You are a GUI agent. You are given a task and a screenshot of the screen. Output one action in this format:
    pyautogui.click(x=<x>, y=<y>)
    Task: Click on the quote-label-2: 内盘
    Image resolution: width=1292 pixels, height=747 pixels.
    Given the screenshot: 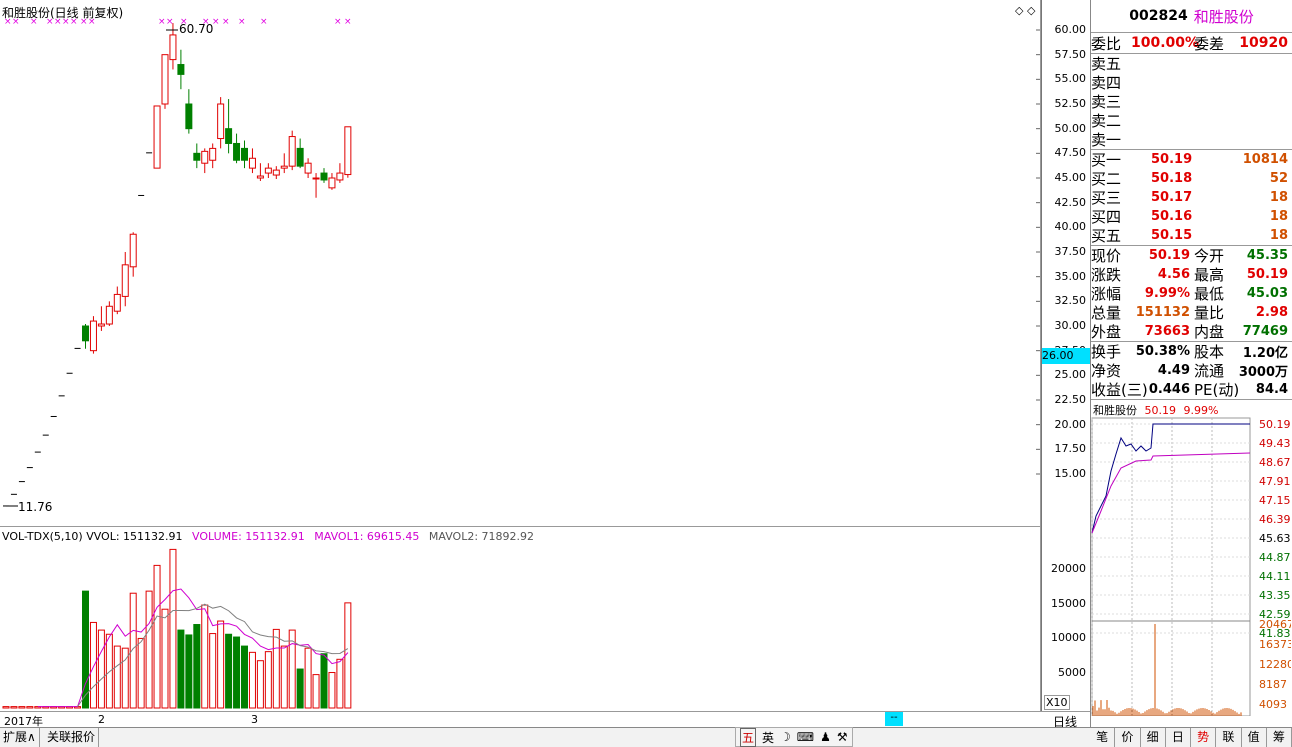 What is the action you would take?
    pyautogui.click(x=1209, y=332)
    